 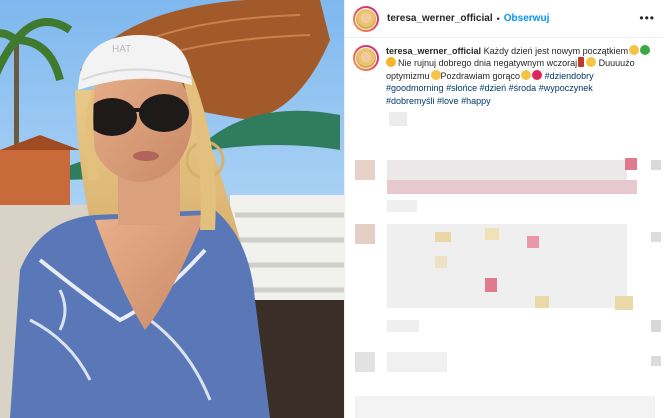 What do you see at coordinates (647, 18) in the screenshot?
I see `more-options-icon: •••` at bounding box center [647, 18].